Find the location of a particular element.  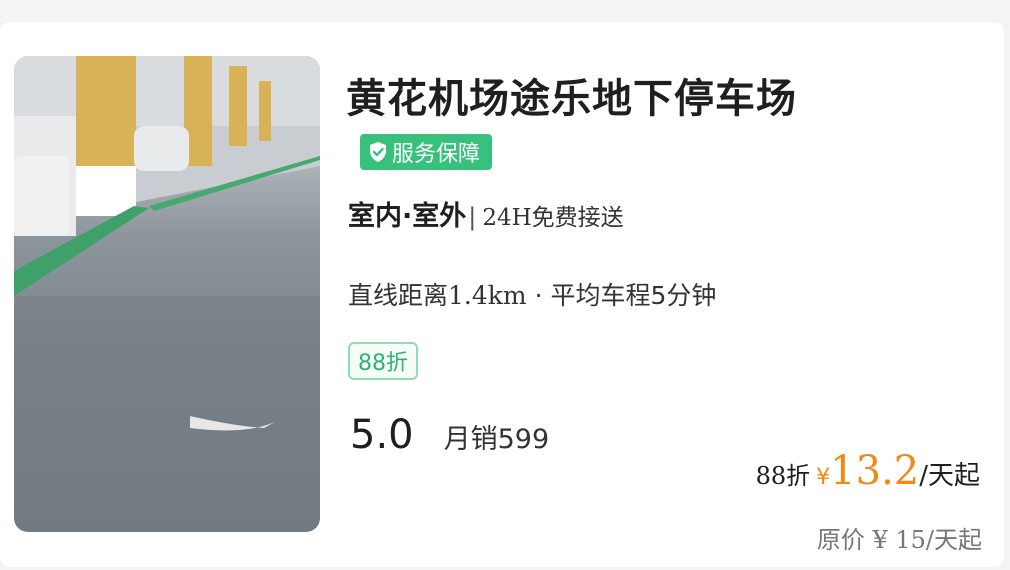

location-info: 室内·室外 | 24H免费接送 is located at coordinates (486, 213).